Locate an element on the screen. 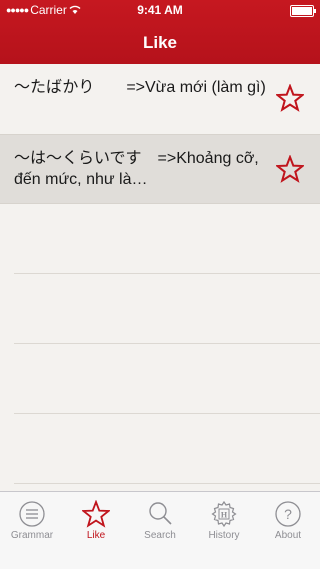 This screenshot has width=320, height=569. navigation-header: ●●●●● Carrier 9:41 AM Like is located at coordinates (160, 32).